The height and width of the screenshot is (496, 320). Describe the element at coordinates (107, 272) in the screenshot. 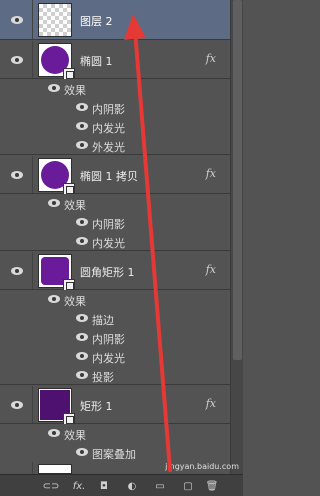

I see `layer-name: 圆角矩形 1` at that location.